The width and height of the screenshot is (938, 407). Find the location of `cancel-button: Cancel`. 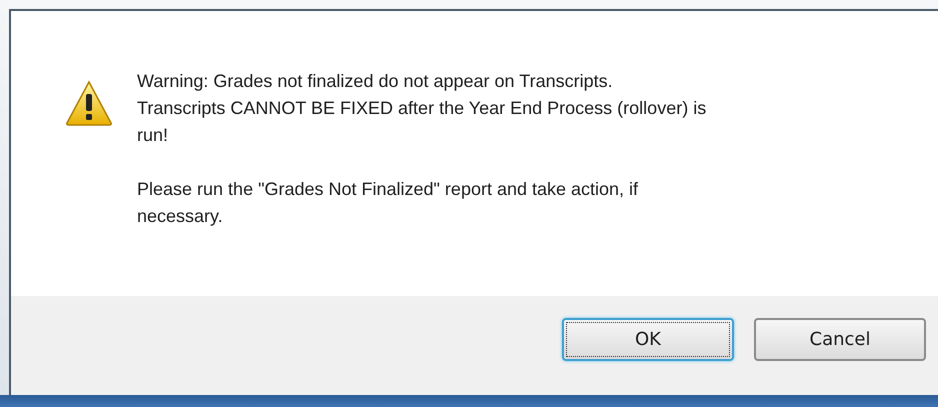

cancel-button: Cancel is located at coordinates (840, 339).